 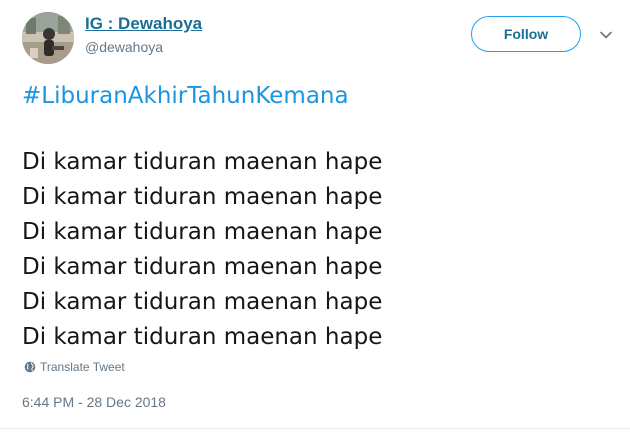 I want to click on tweet-timestamp: 6:44 PM - 28 Dec 2018, so click(x=94, y=402).